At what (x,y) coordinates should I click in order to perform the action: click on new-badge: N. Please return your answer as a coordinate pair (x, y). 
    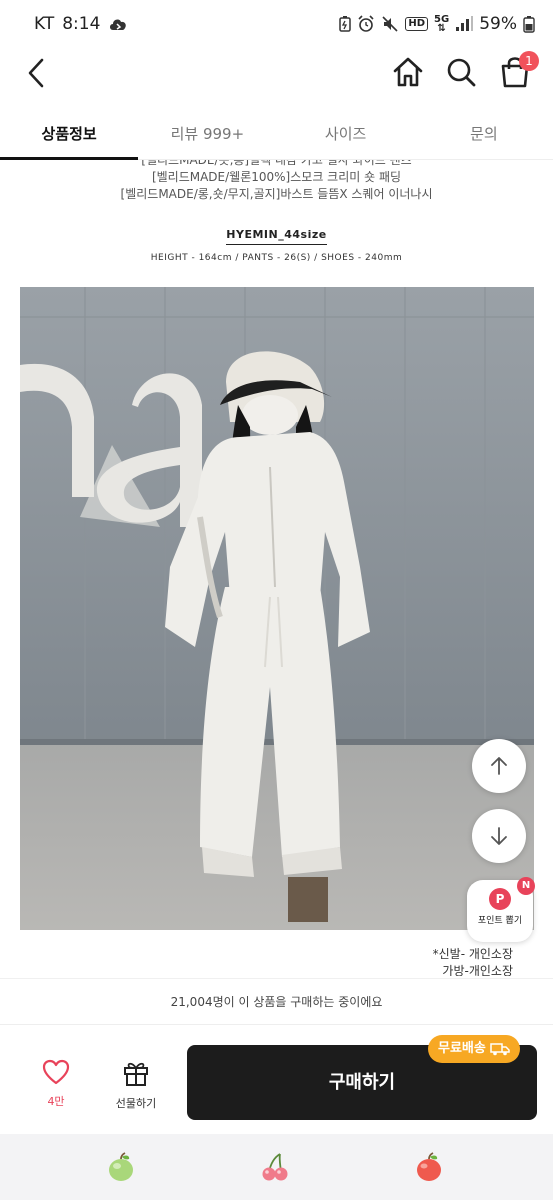
    Looking at the image, I should click on (526, 886).